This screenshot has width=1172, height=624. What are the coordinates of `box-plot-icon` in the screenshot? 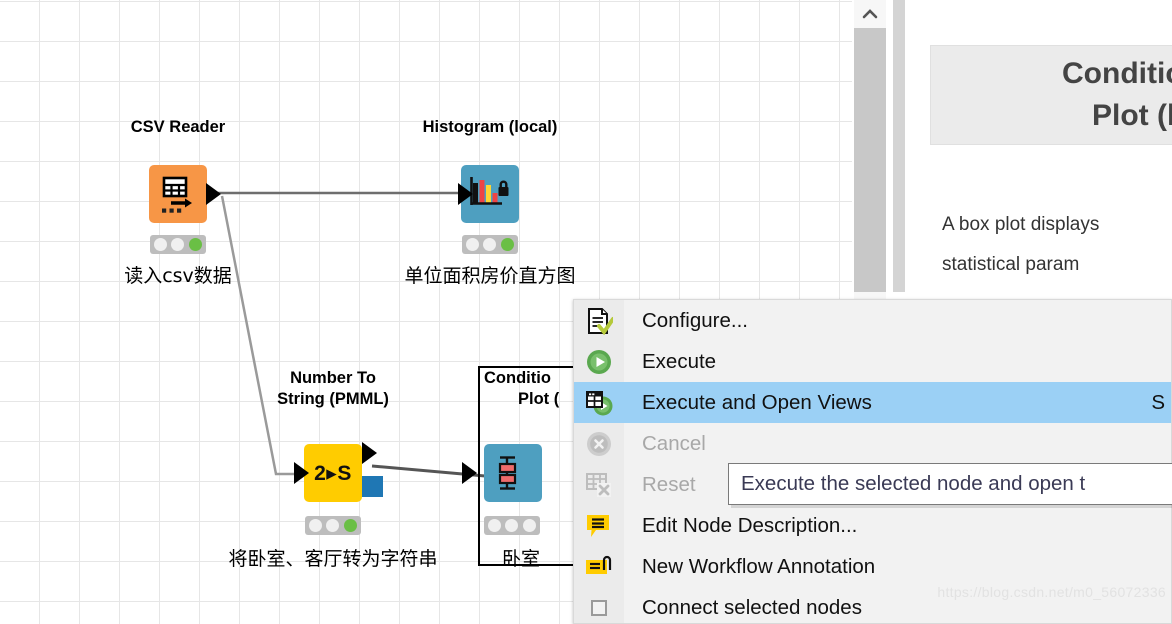 It's located at (507, 473).